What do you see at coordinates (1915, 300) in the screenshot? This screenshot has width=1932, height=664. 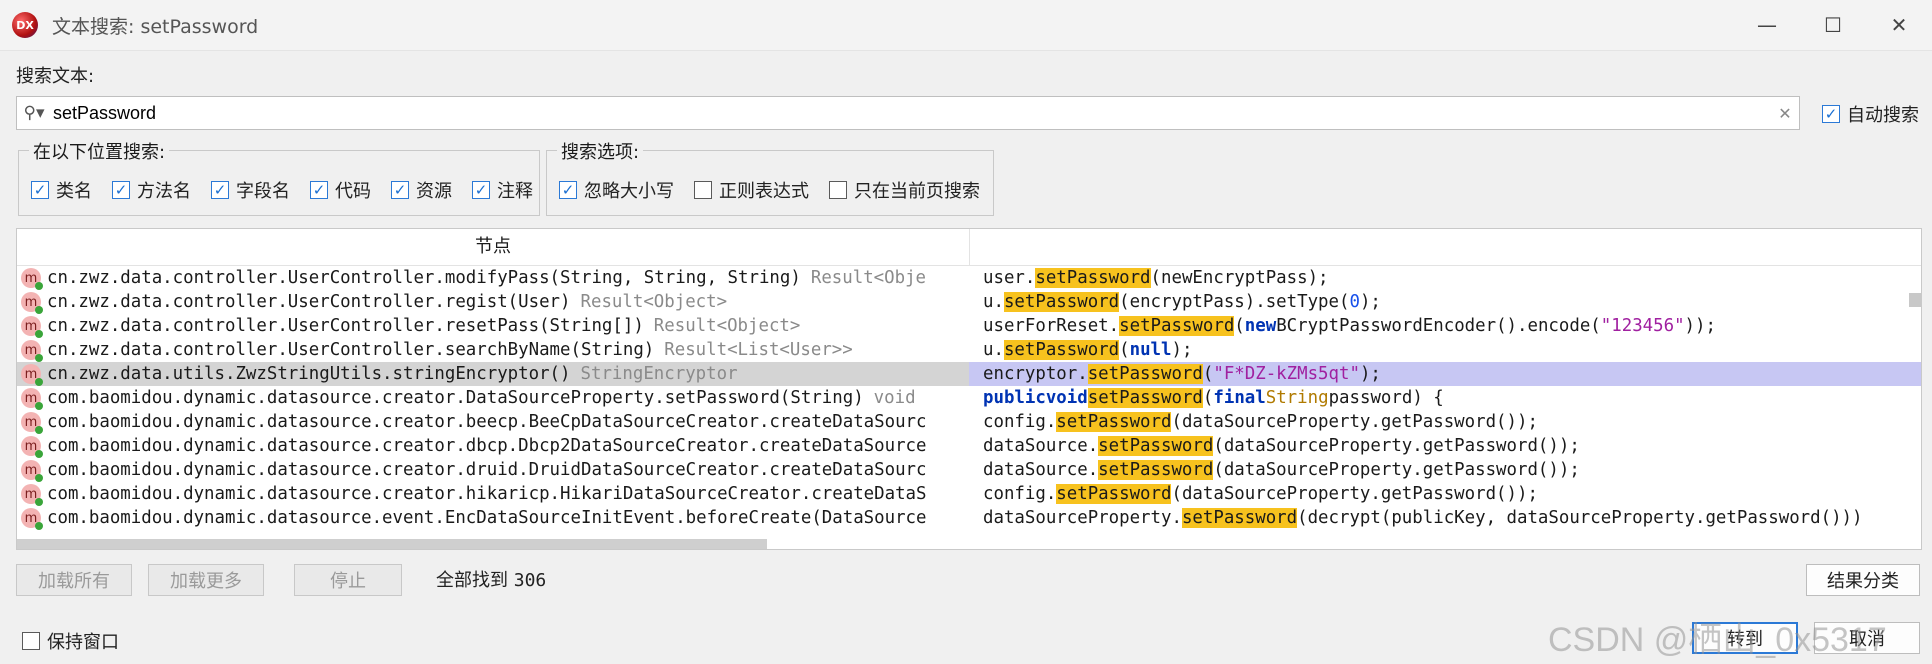 I see `vertical-scrollbar` at bounding box center [1915, 300].